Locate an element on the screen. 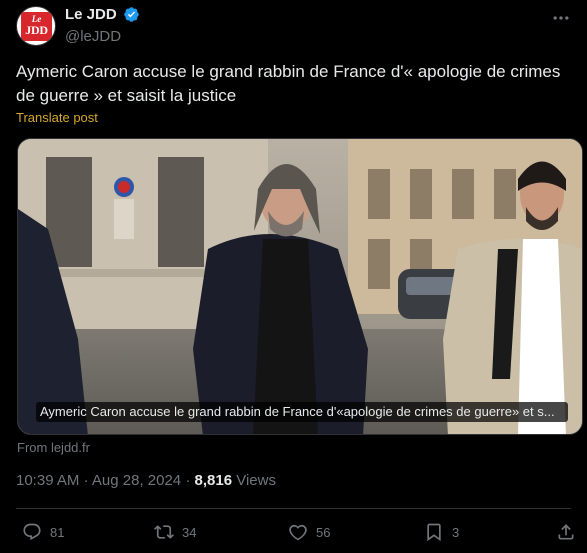 The height and width of the screenshot is (553, 587). reply-button: 81 is located at coordinates (43, 532).